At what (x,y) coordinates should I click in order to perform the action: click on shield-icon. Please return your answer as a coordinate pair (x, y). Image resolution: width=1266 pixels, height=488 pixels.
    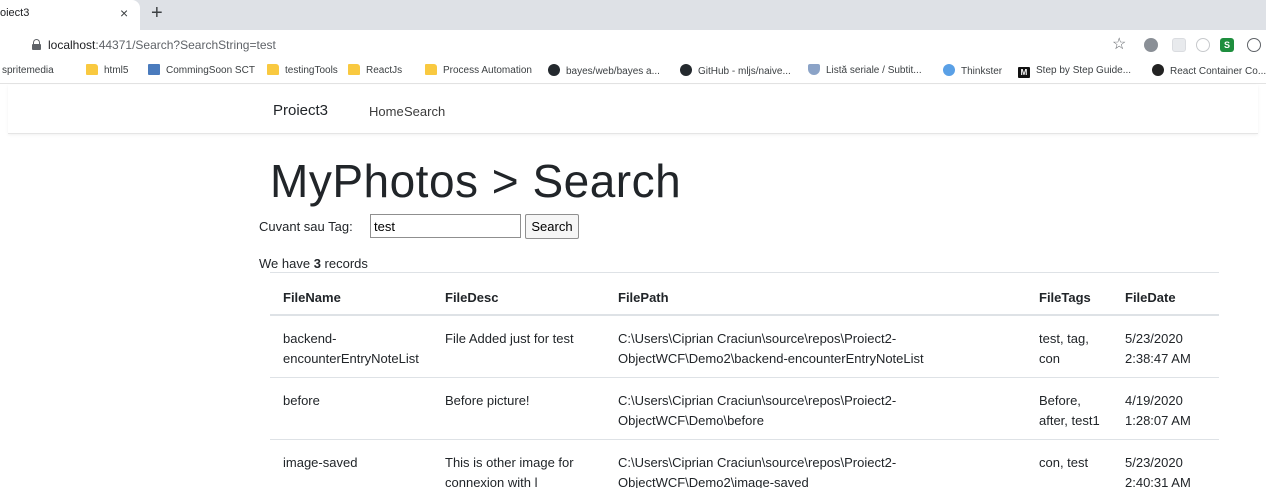
    Looking at the image, I should click on (814, 69).